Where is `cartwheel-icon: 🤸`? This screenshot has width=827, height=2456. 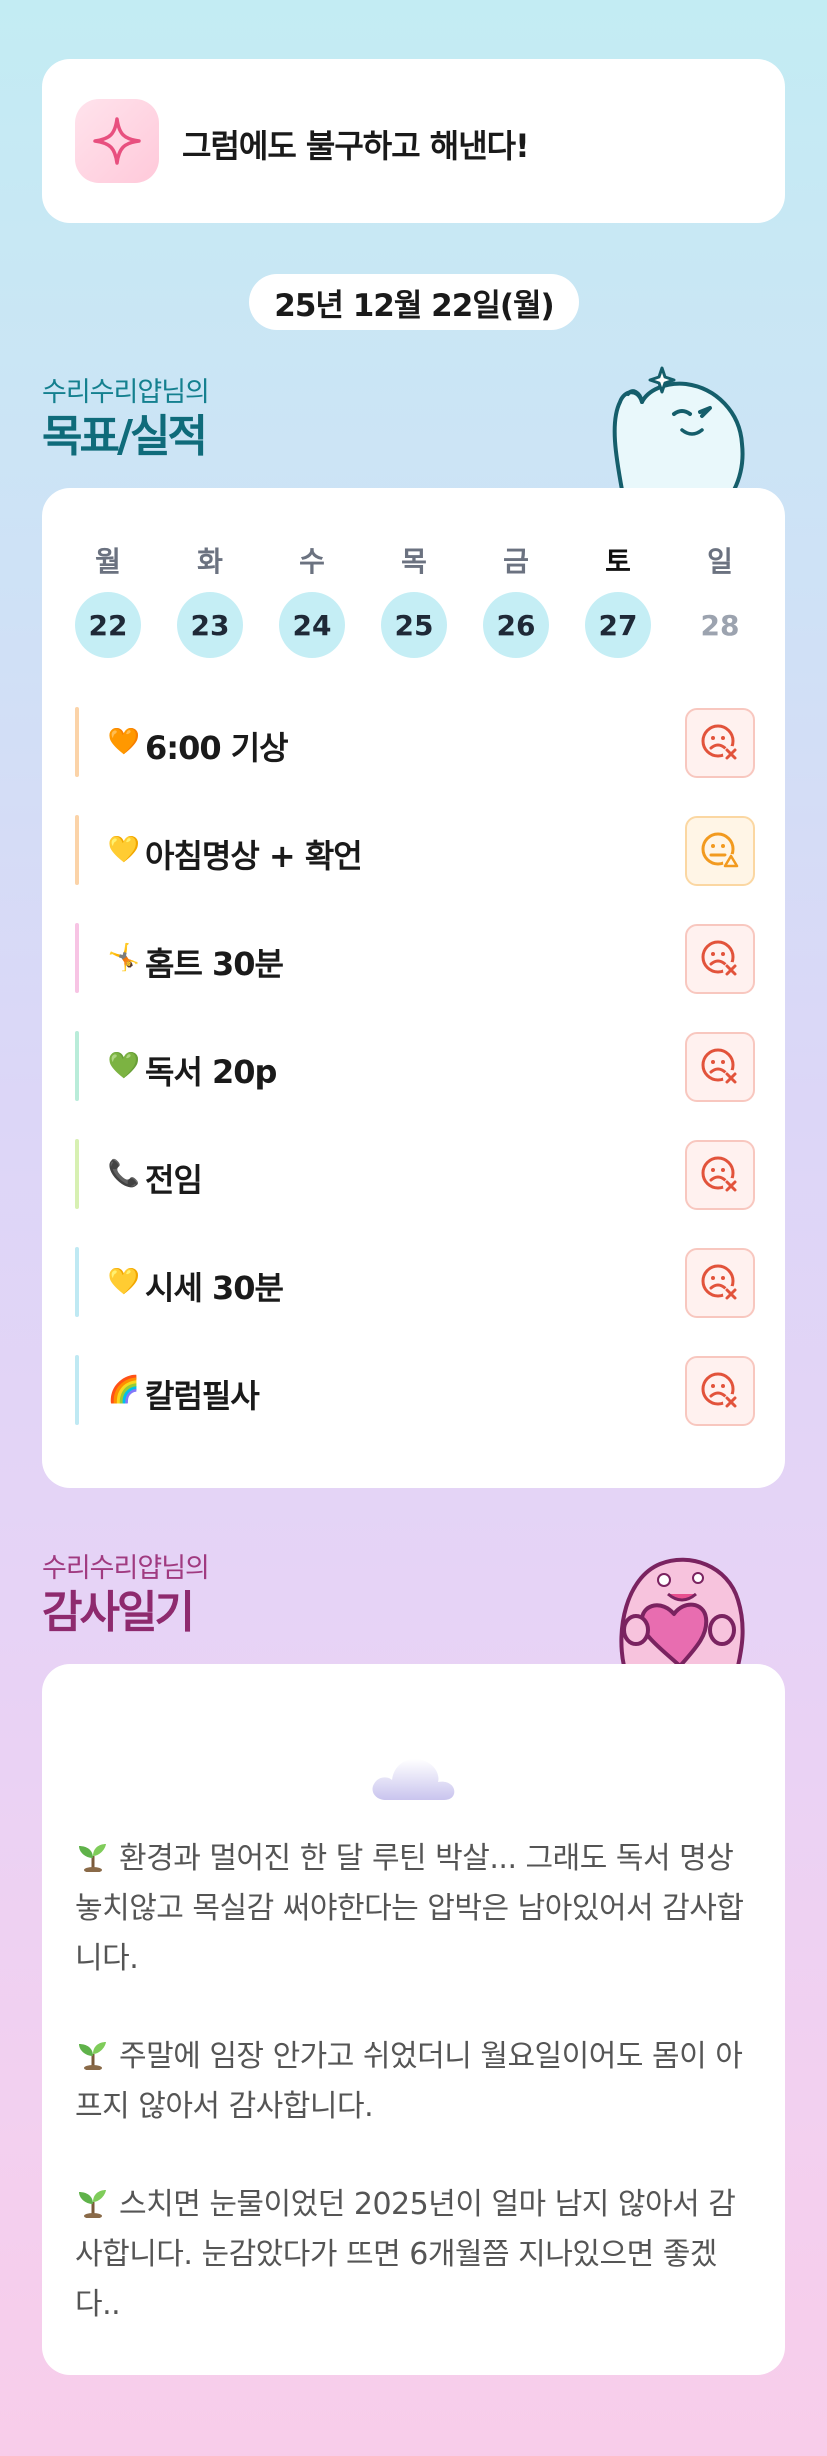 cartwheel-icon: 🤸 is located at coordinates (124, 958).